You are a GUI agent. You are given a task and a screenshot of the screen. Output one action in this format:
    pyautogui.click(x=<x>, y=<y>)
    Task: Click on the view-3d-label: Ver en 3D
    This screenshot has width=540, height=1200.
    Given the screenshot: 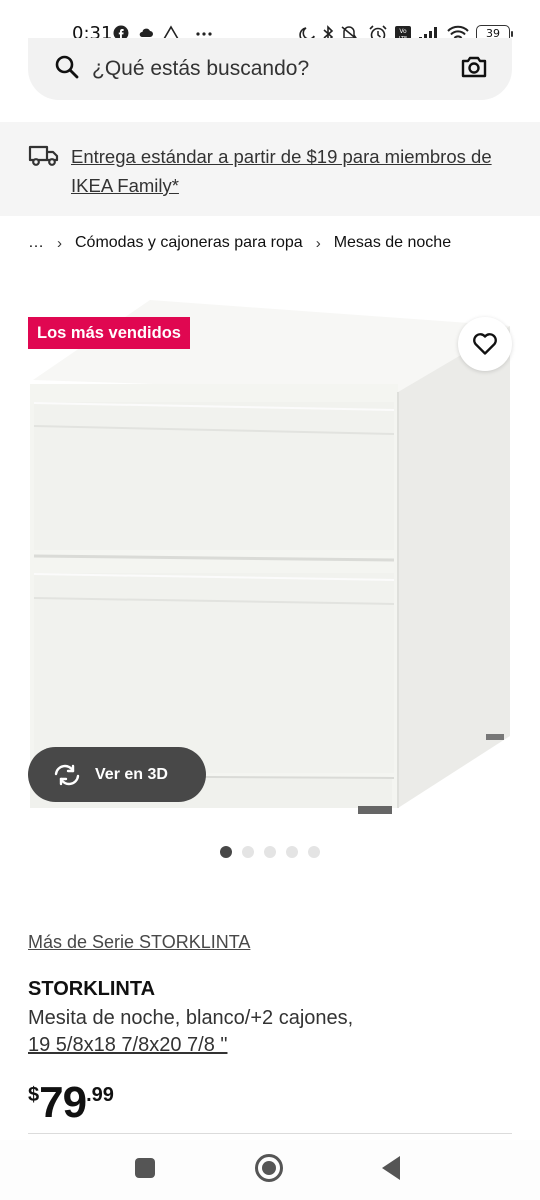 What is the action you would take?
    pyautogui.click(x=131, y=774)
    